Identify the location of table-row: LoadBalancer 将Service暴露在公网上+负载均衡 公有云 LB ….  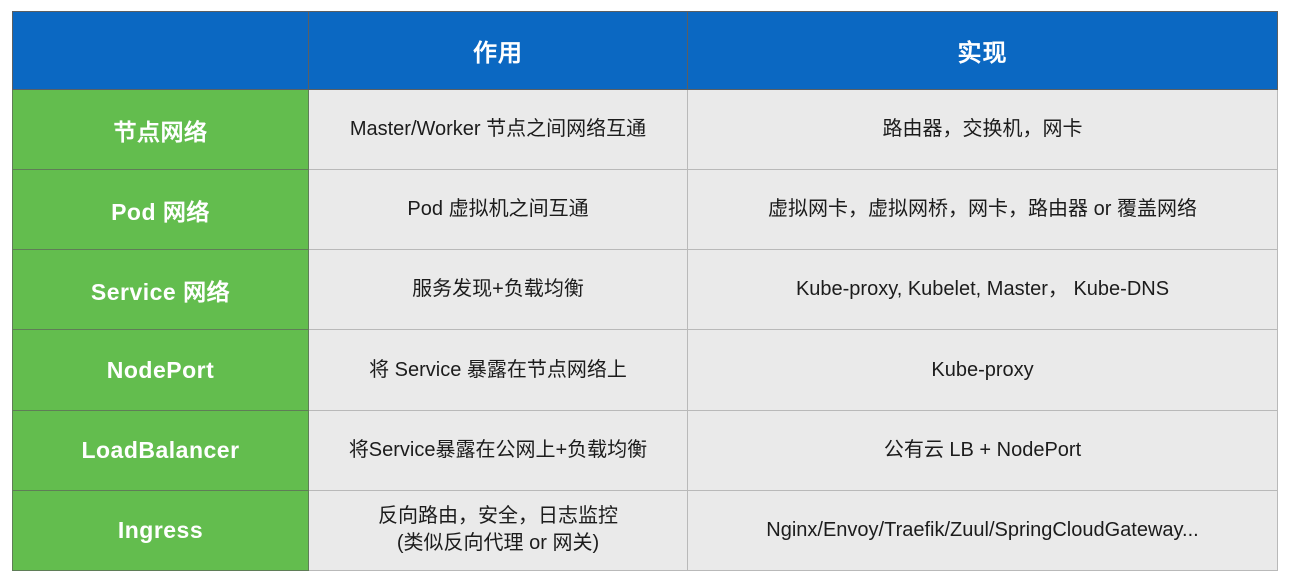
(645, 450).